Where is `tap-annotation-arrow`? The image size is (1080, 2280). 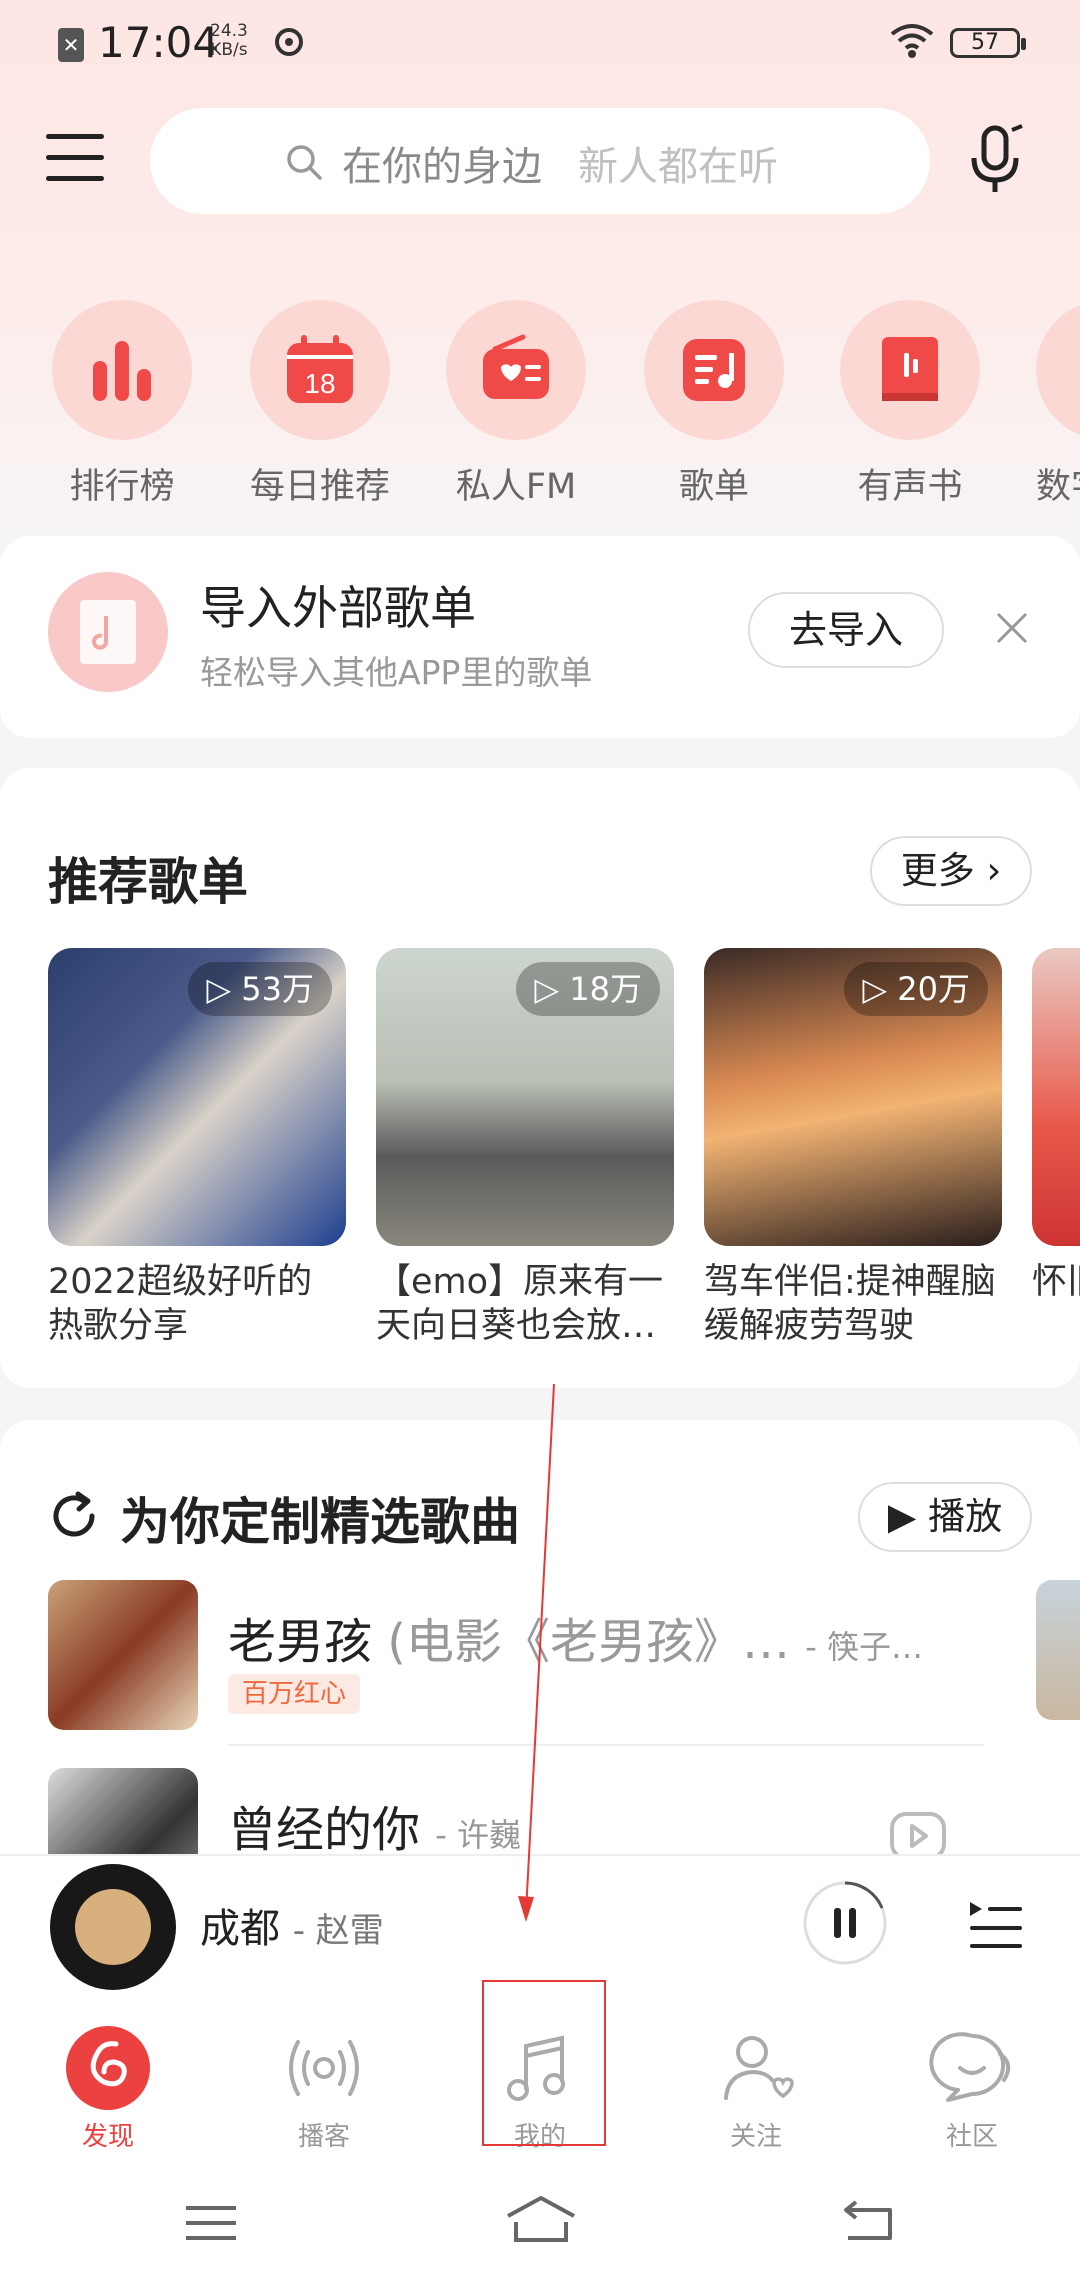 tap-annotation-arrow is located at coordinates (536, 1652).